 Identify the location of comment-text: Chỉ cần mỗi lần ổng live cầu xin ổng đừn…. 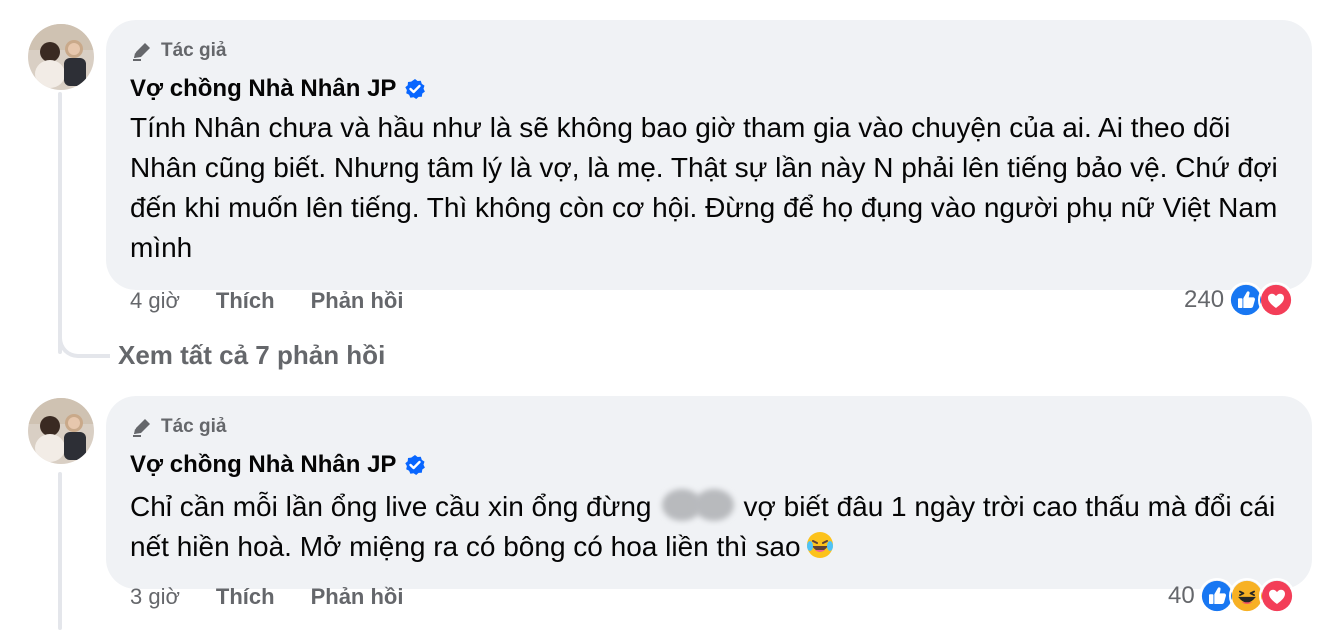
(709, 525).